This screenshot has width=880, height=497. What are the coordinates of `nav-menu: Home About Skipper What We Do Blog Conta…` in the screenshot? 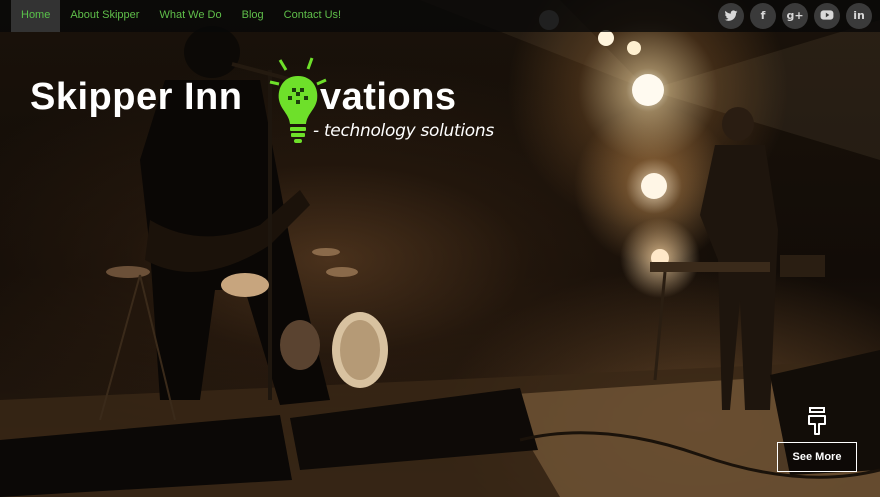 It's located at (181, 16).